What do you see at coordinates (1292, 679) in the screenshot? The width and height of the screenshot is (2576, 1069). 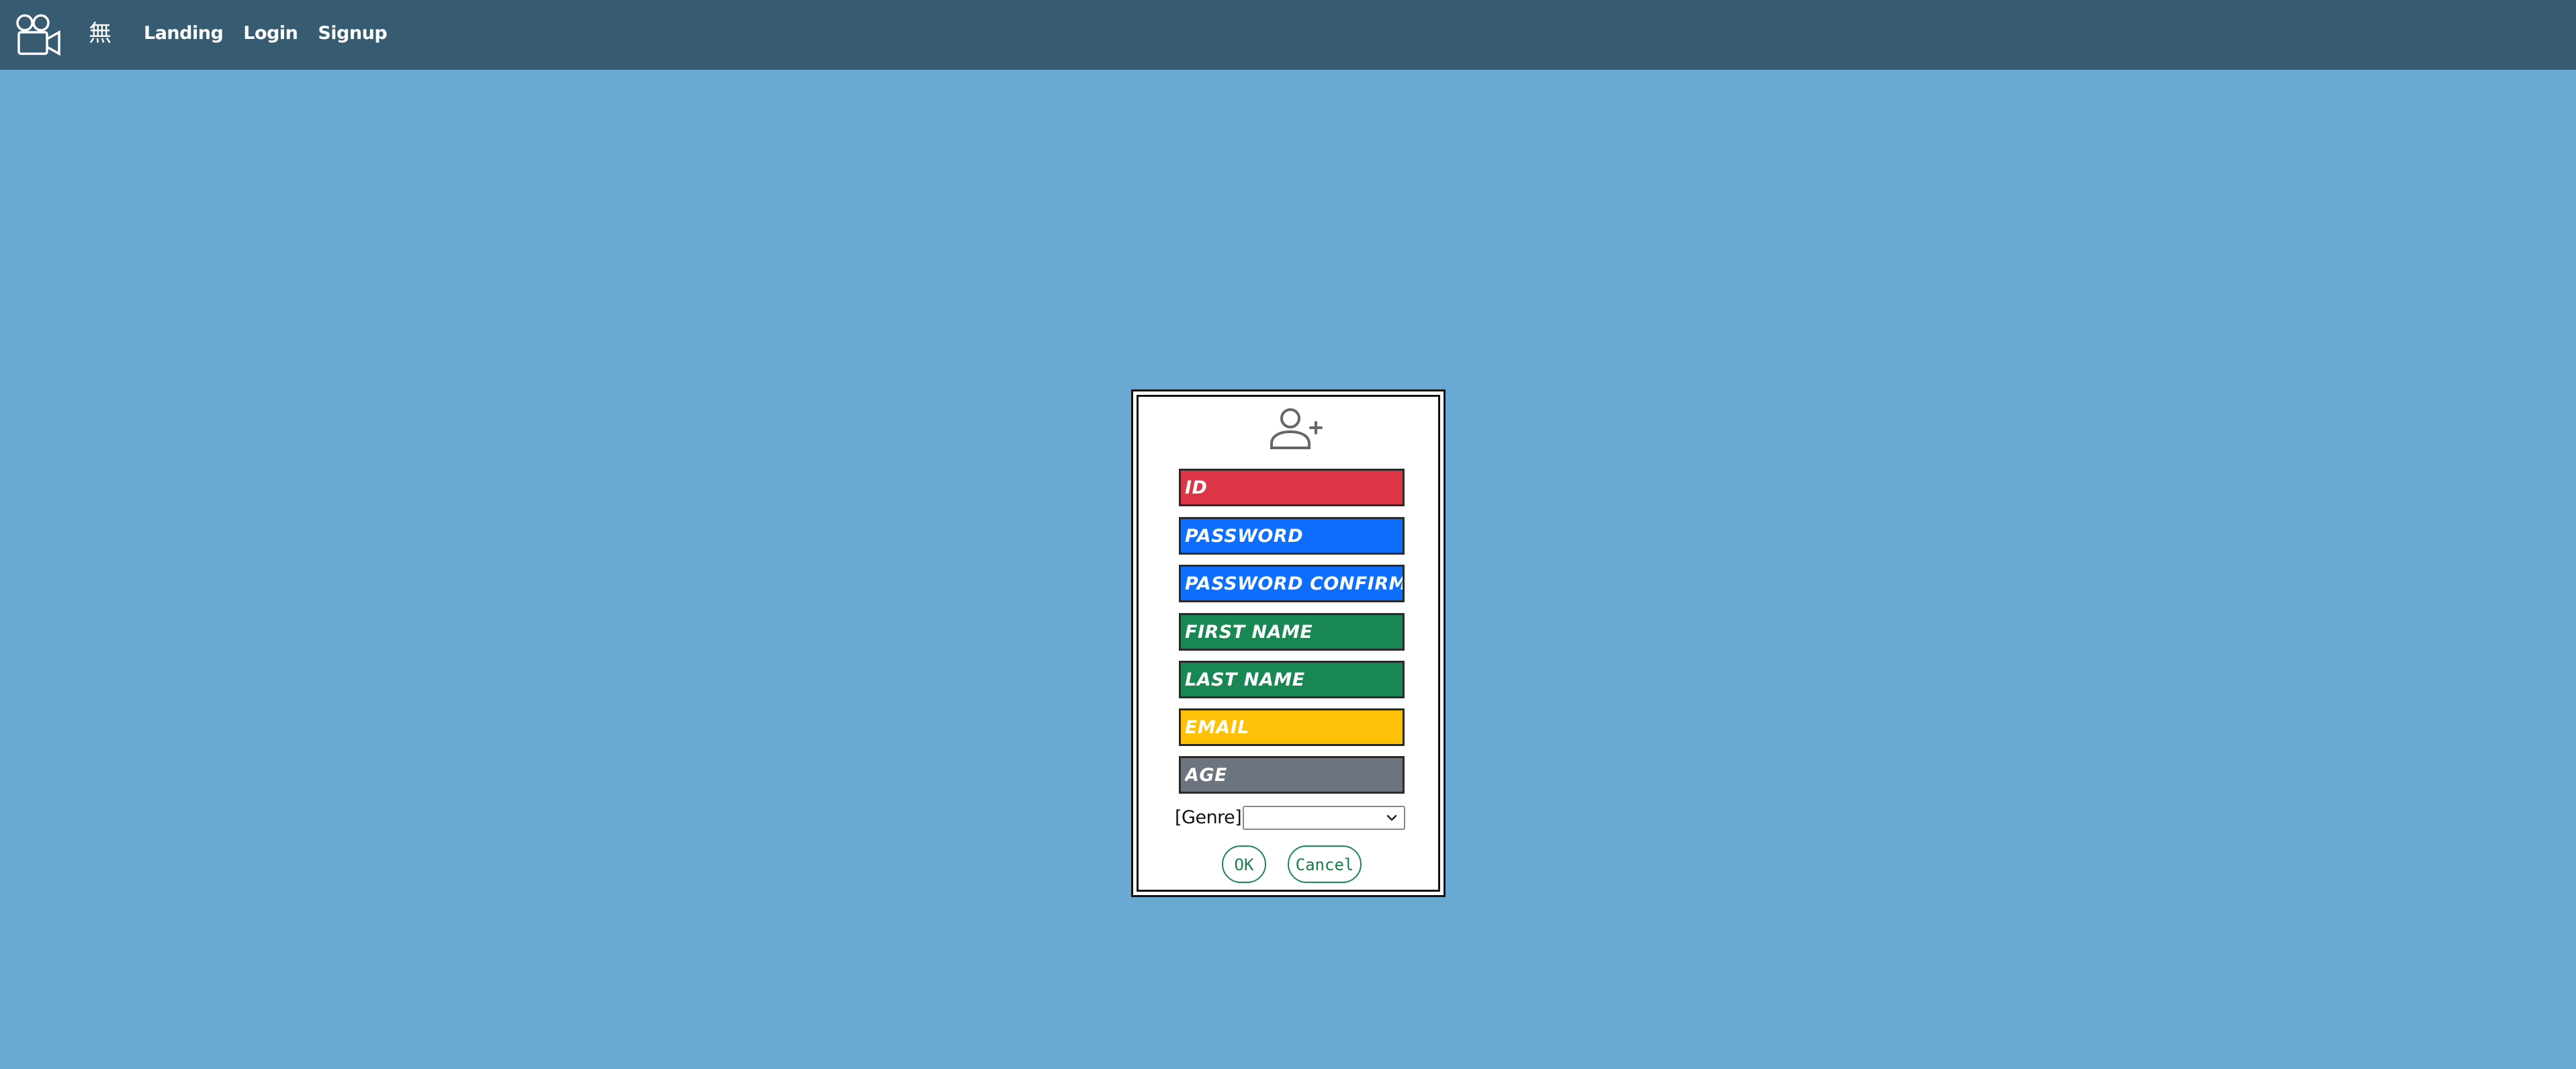 I see `last-name-field` at bounding box center [1292, 679].